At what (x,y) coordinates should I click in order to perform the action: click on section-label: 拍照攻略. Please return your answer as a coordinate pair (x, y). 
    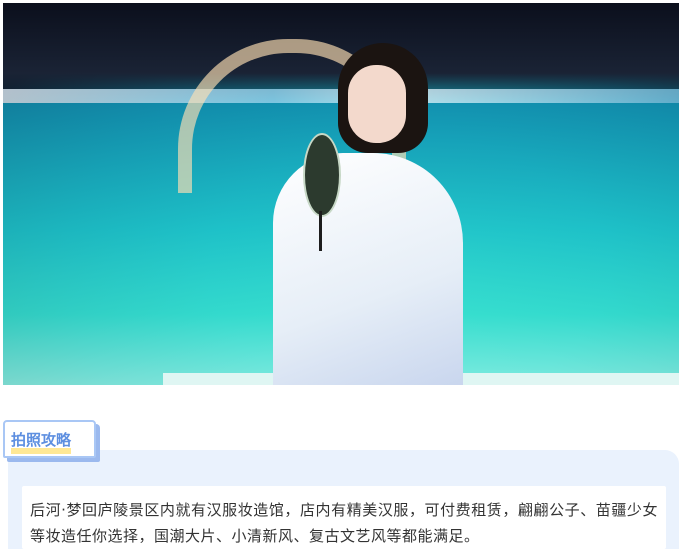
    Looking at the image, I should click on (49, 439).